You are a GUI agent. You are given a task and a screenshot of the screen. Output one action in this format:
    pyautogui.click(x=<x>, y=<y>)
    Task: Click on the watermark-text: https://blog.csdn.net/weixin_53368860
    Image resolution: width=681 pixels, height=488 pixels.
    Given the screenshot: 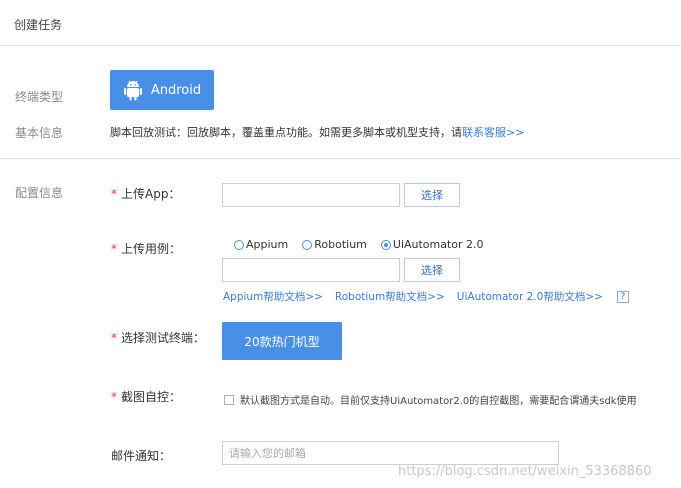 What is the action you would take?
    pyautogui.click(x=525, y=471)
    